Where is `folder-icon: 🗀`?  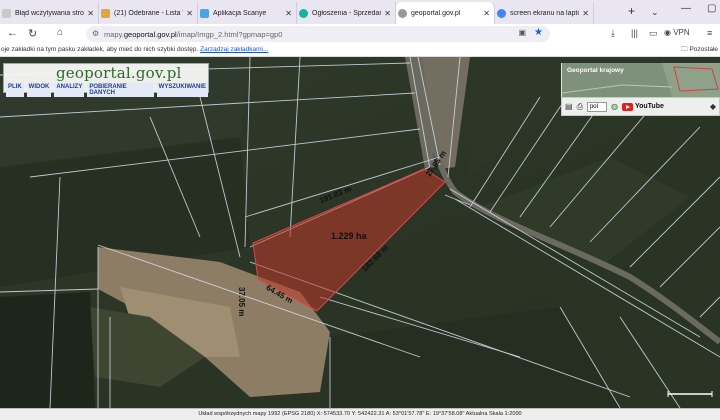
folder-icon: 🗀 is located at coordinates (684, 49).